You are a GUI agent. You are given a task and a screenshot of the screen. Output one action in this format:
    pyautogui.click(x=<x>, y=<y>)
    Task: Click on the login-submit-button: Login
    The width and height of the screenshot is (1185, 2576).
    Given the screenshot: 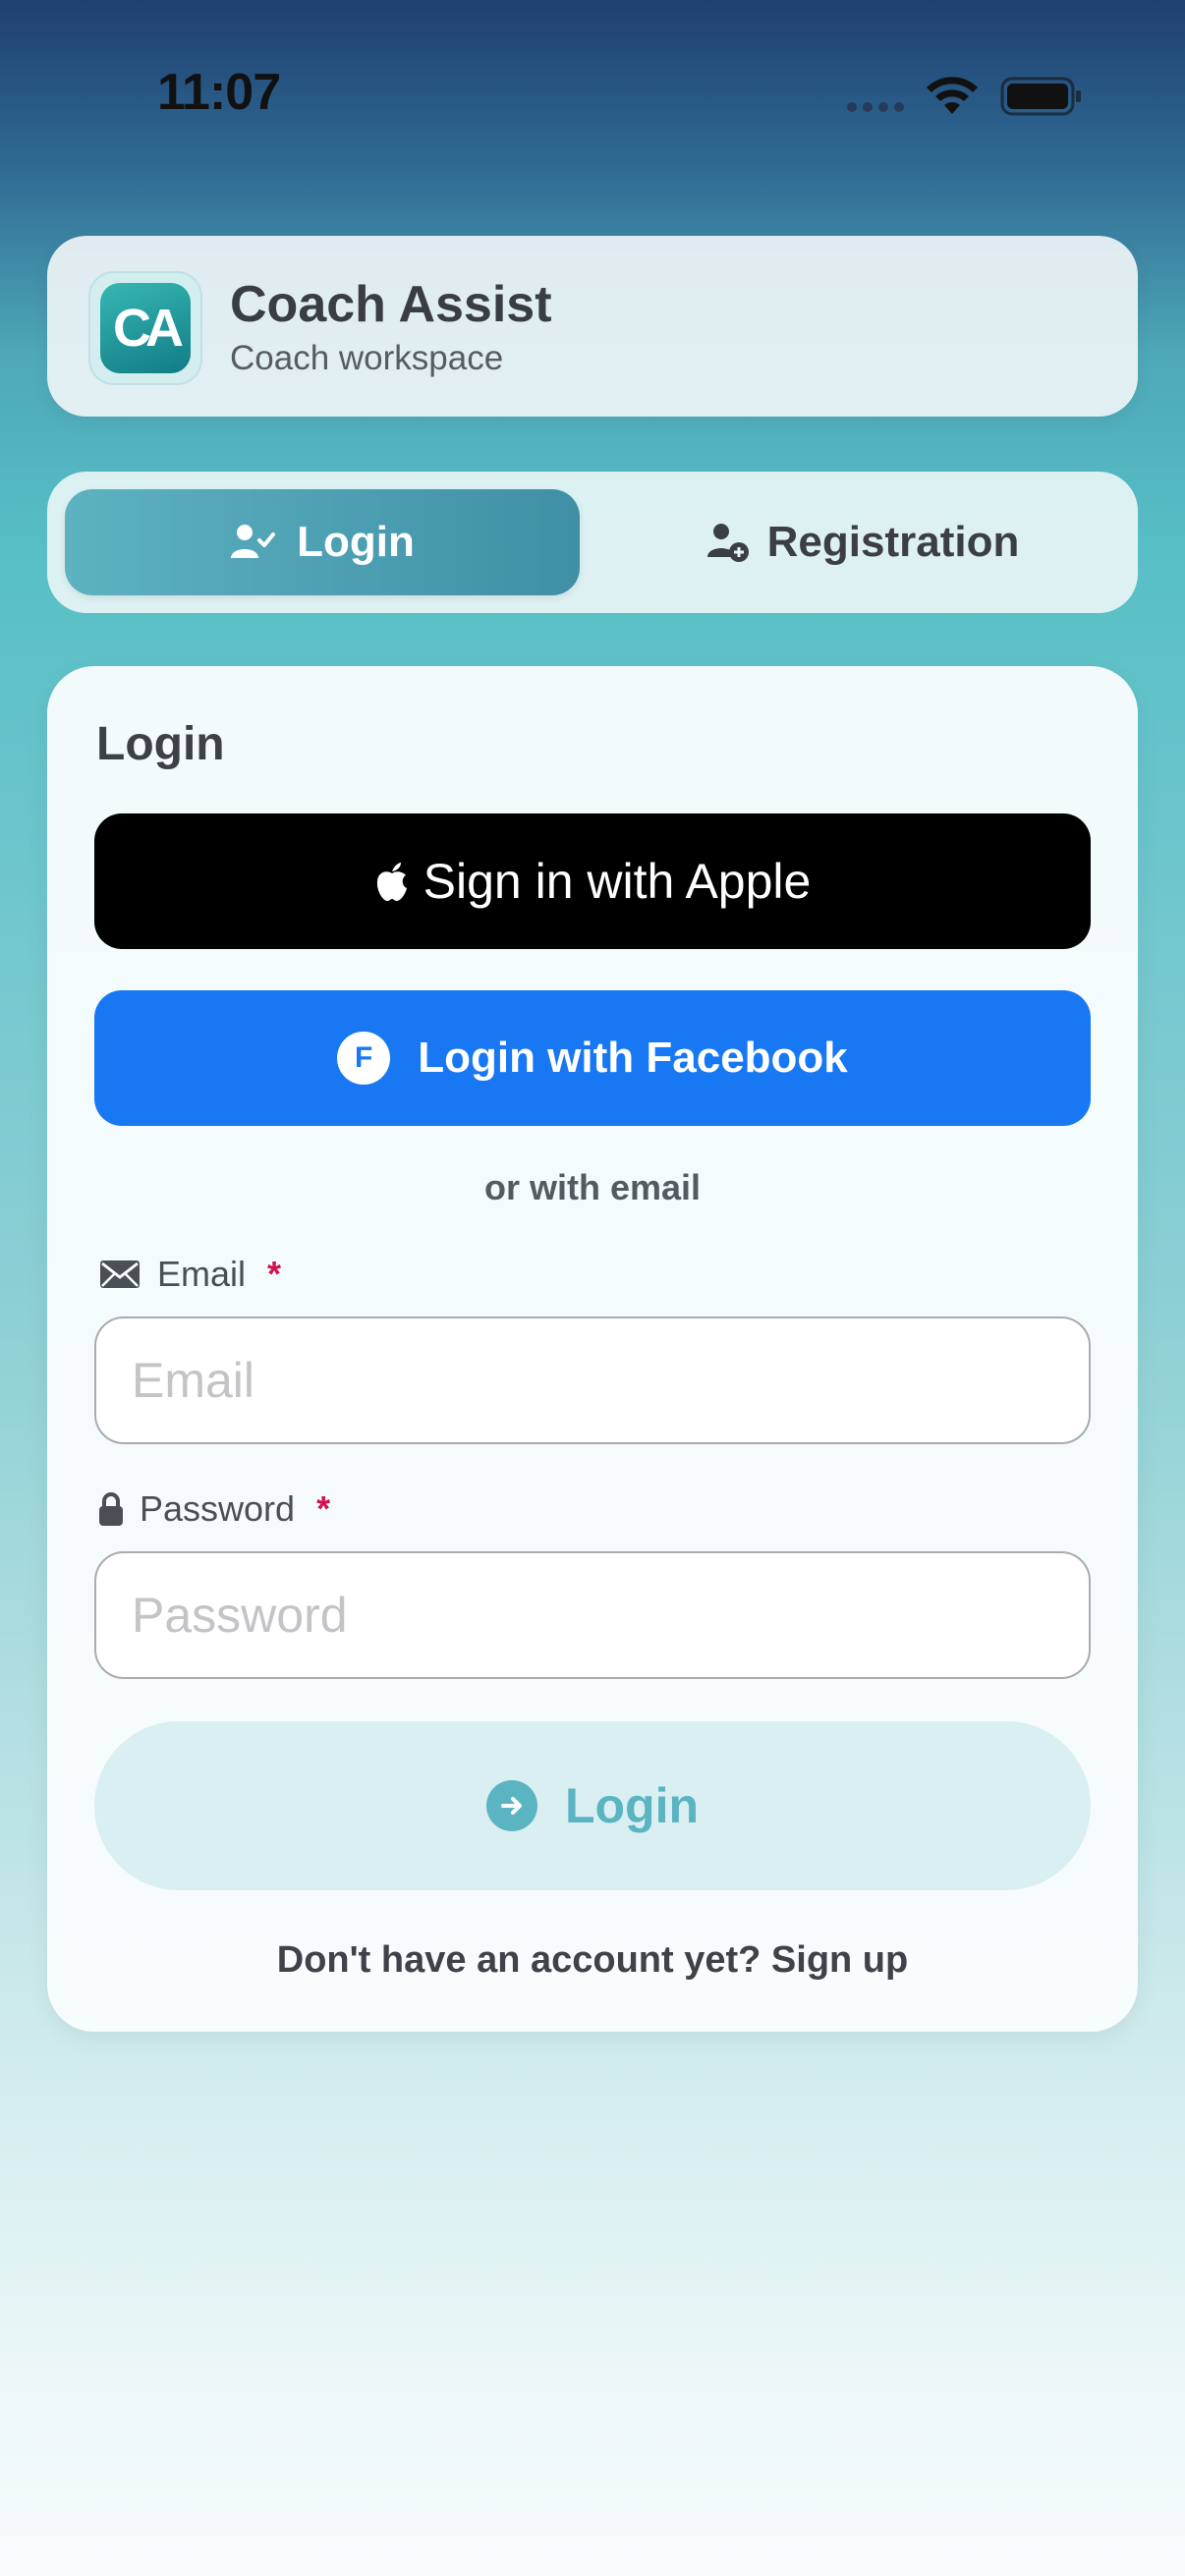 What is the action you would take?
    pyautogui.click(x=592, y=1805)
    